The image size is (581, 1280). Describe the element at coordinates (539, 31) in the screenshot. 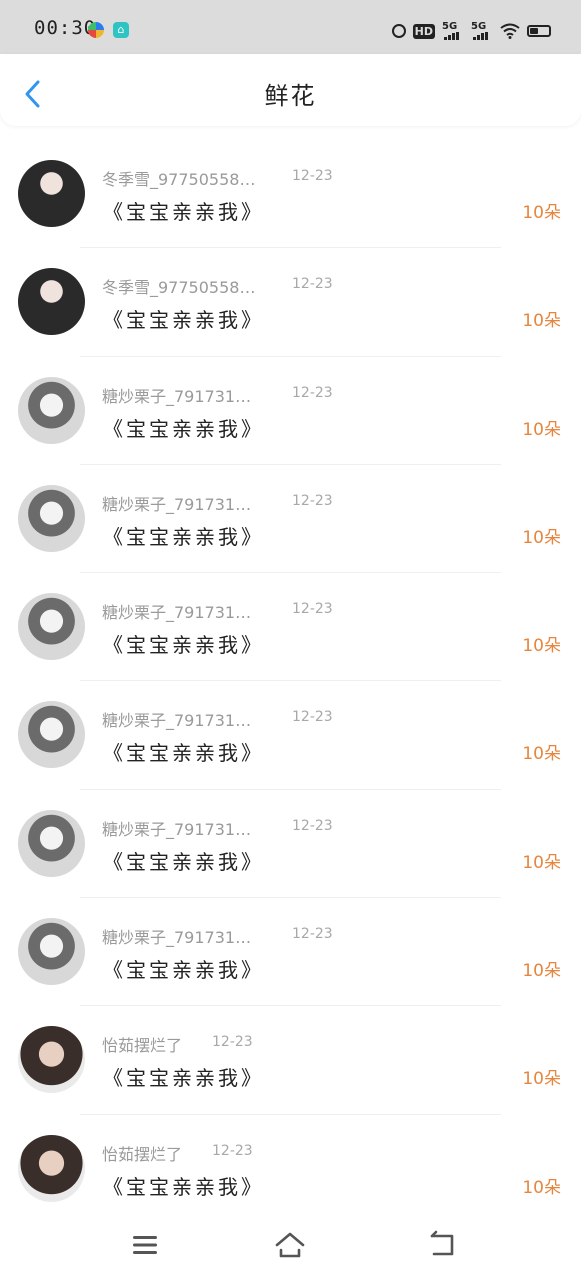

I see `battery-icon` at that location.